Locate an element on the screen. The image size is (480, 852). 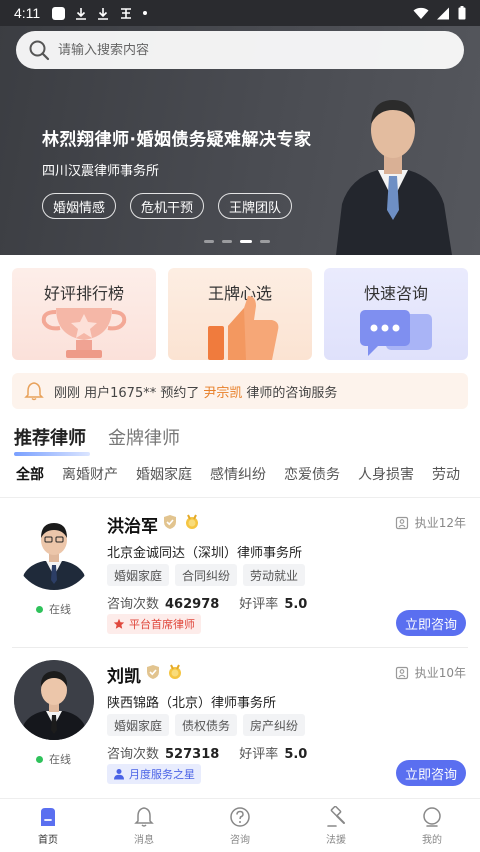
question-icon is located at coordinates (240, 817).